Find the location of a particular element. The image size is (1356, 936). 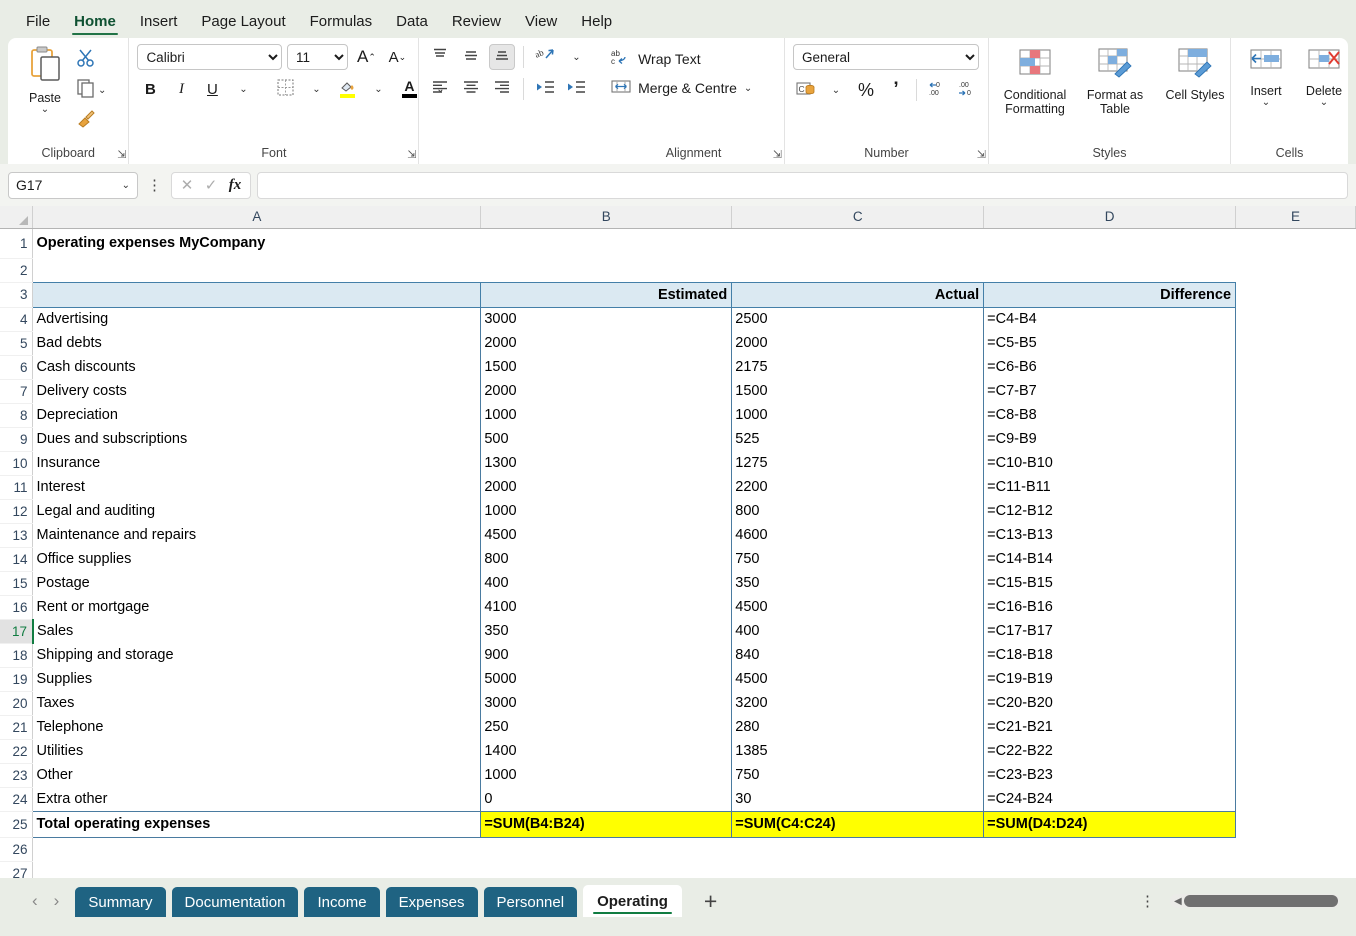

cell-d9: =C9-B9 is located at coordinates (1110, 439).